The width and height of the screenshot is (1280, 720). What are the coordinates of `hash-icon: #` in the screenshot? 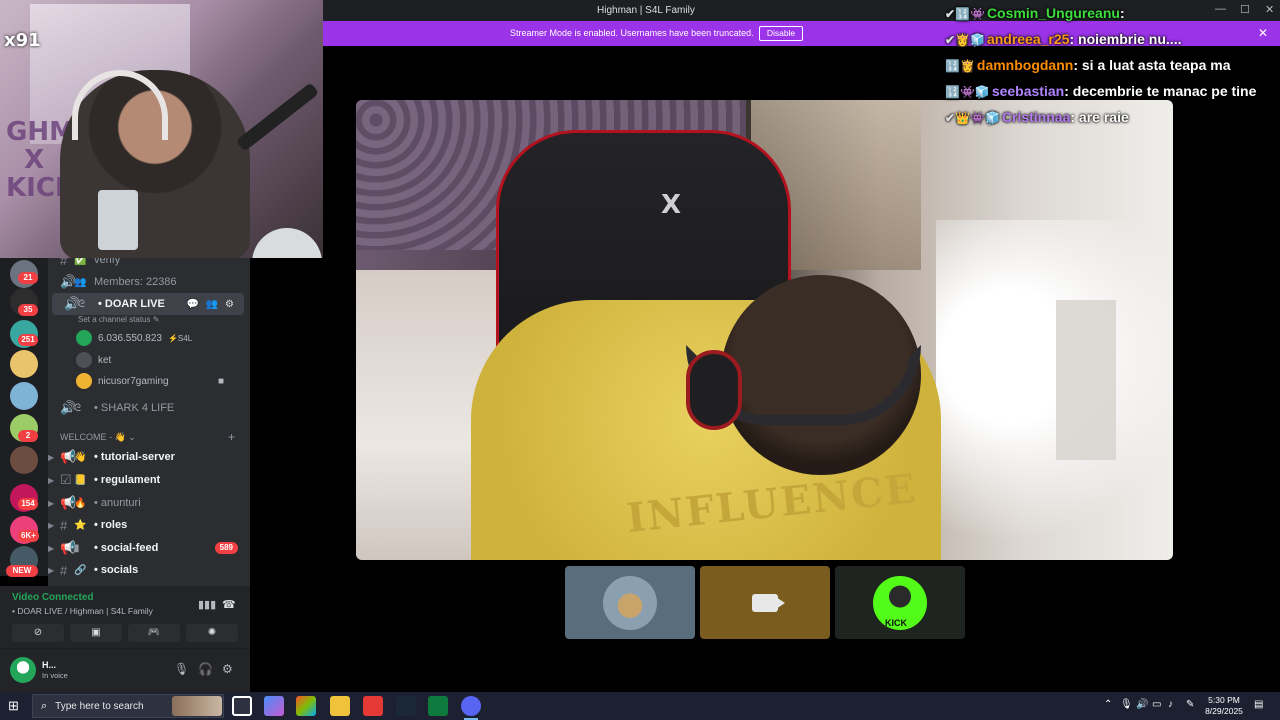 It's located at (64, 570).